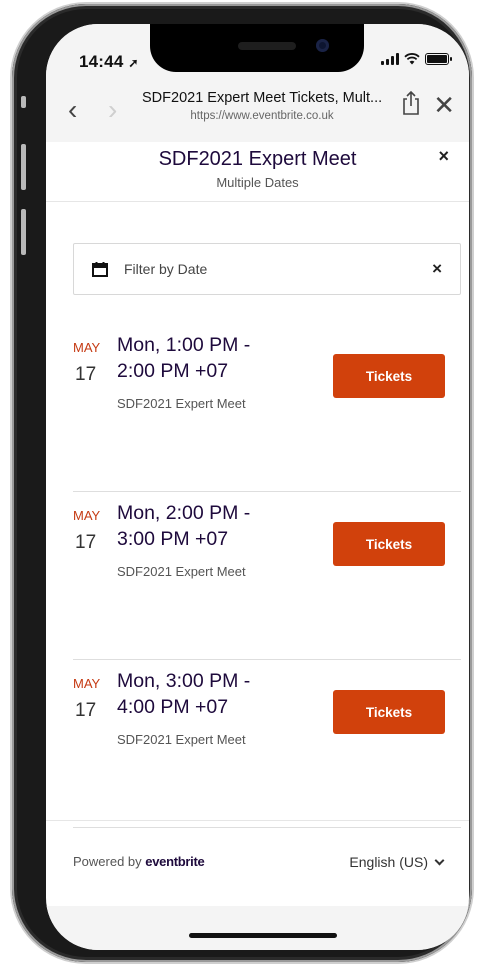 This screenshot has width=477, height=967. Describe the element at coordinates (411, 103) in the screenshot. I see `share-icon` at that location.